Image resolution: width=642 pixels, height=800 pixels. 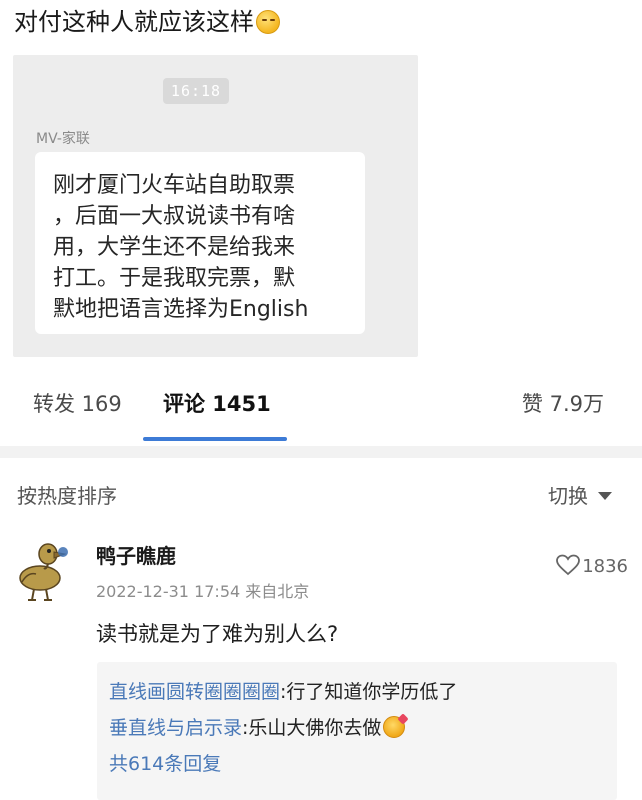 What do you see at coordinates (63, 139) in the screenshot?
I see `chat-sender-name: MV-家联` at bounding box center [63, 139].